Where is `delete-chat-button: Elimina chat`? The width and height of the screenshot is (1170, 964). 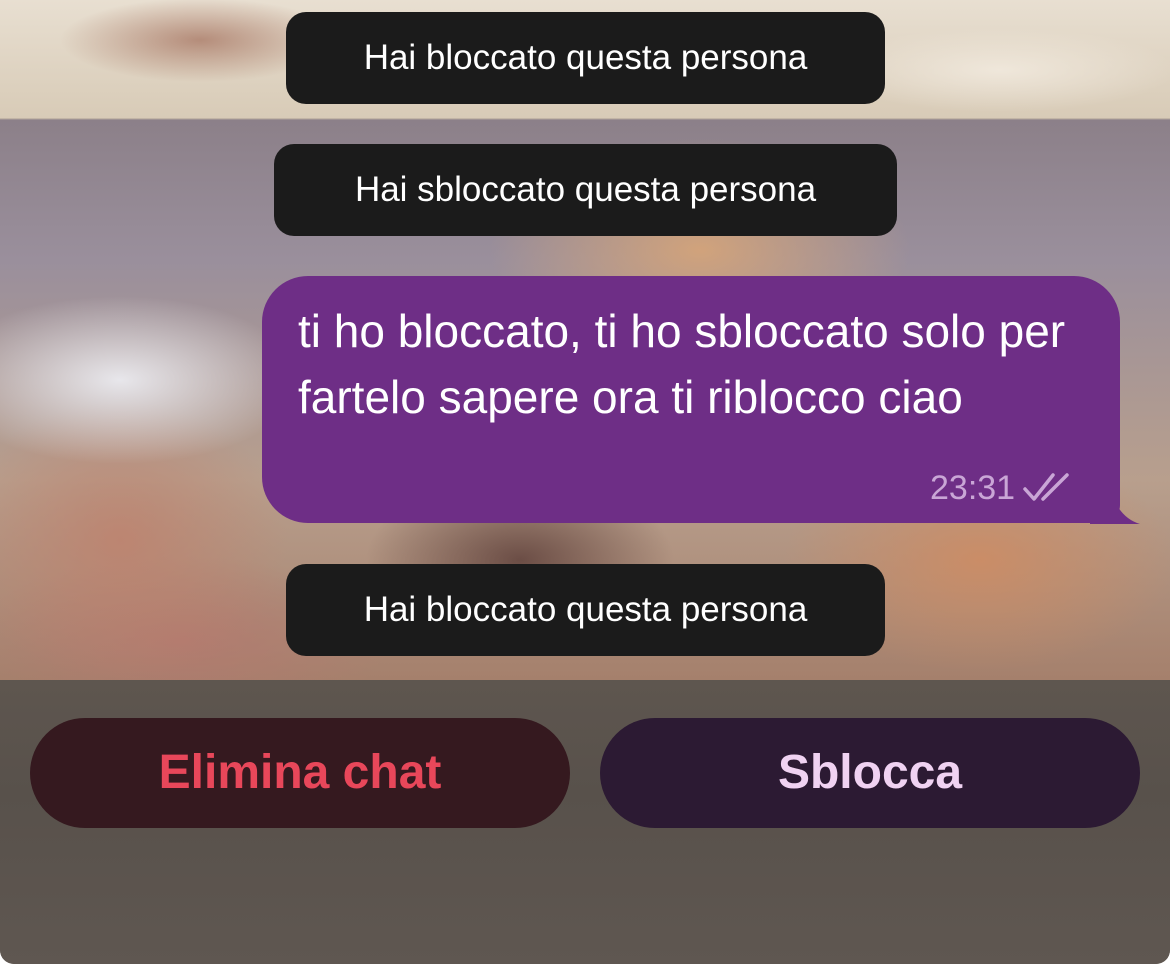 delete-chat-button: Elimina chat is located at coordinates (300, 773).